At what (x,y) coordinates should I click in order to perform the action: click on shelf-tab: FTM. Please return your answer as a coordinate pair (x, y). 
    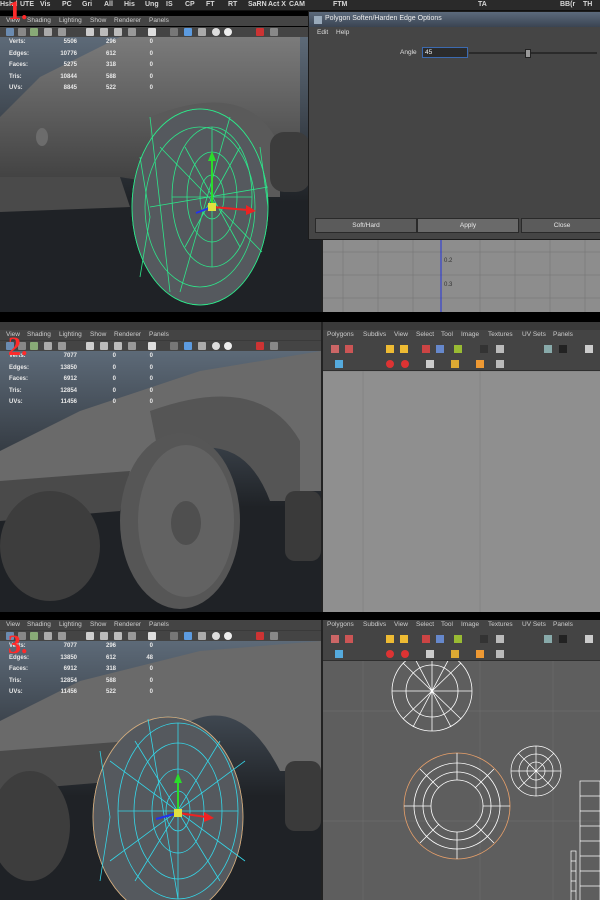
    Looking at the image, I should click on (340, 5).